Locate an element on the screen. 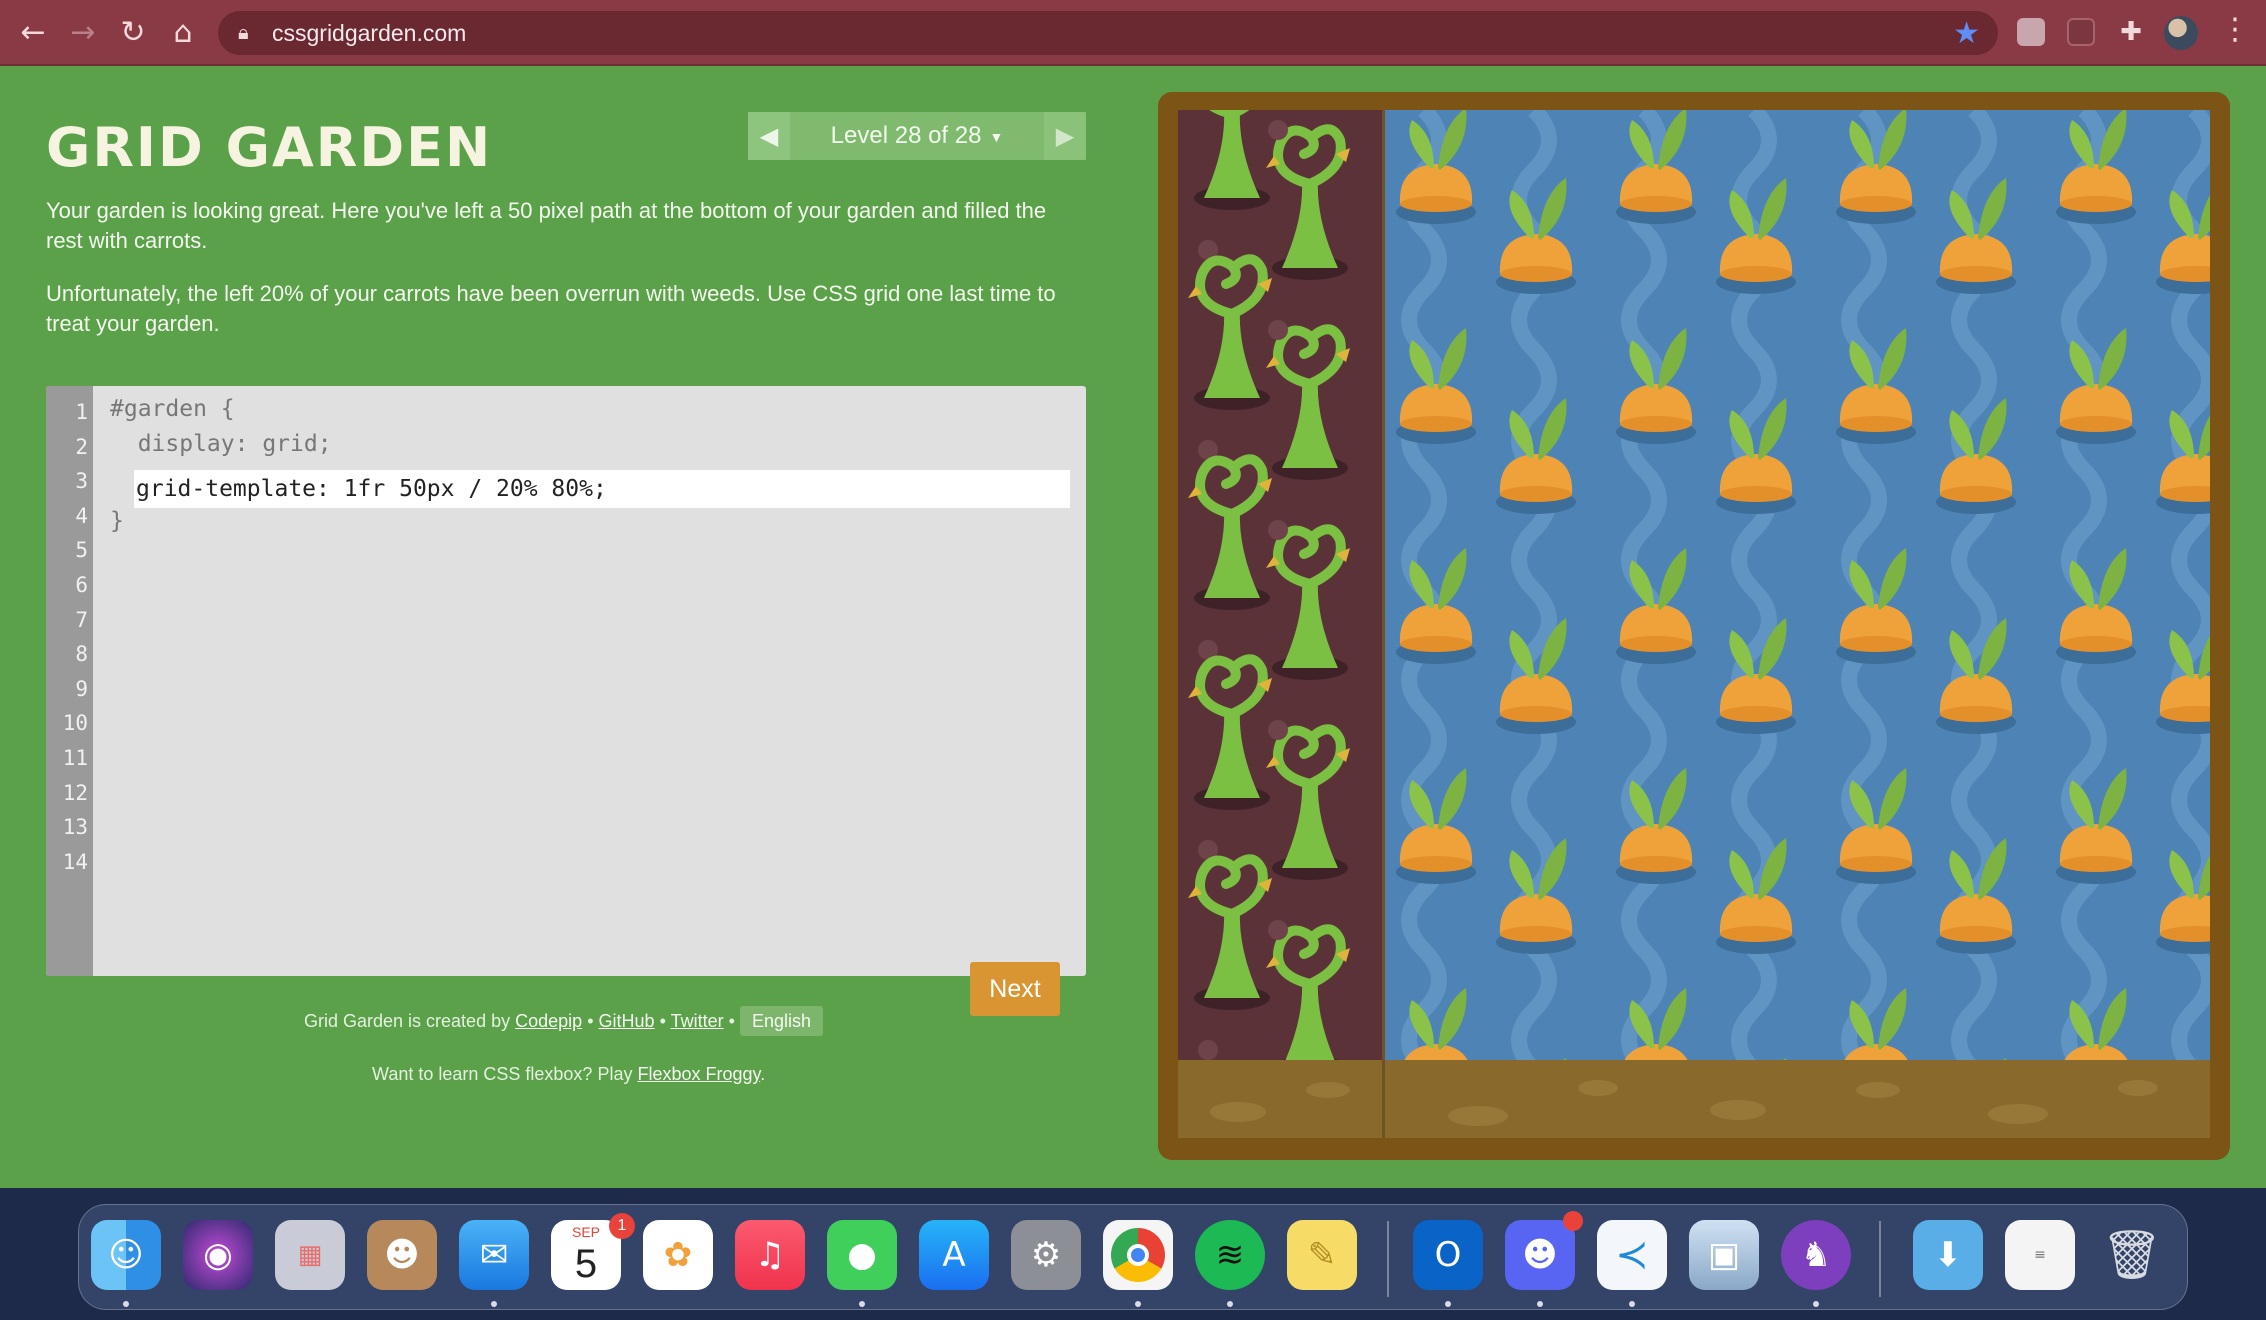  finder-icon: ☺ is located at coordinates (126, 1255).